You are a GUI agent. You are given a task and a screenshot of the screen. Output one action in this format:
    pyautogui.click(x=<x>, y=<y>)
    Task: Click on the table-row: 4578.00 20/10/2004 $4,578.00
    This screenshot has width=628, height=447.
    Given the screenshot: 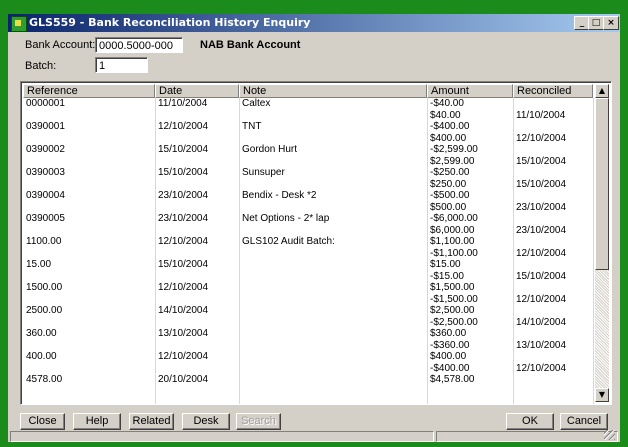 What is the action you would take?
    pyautogui.click(x=308, y=380)
    